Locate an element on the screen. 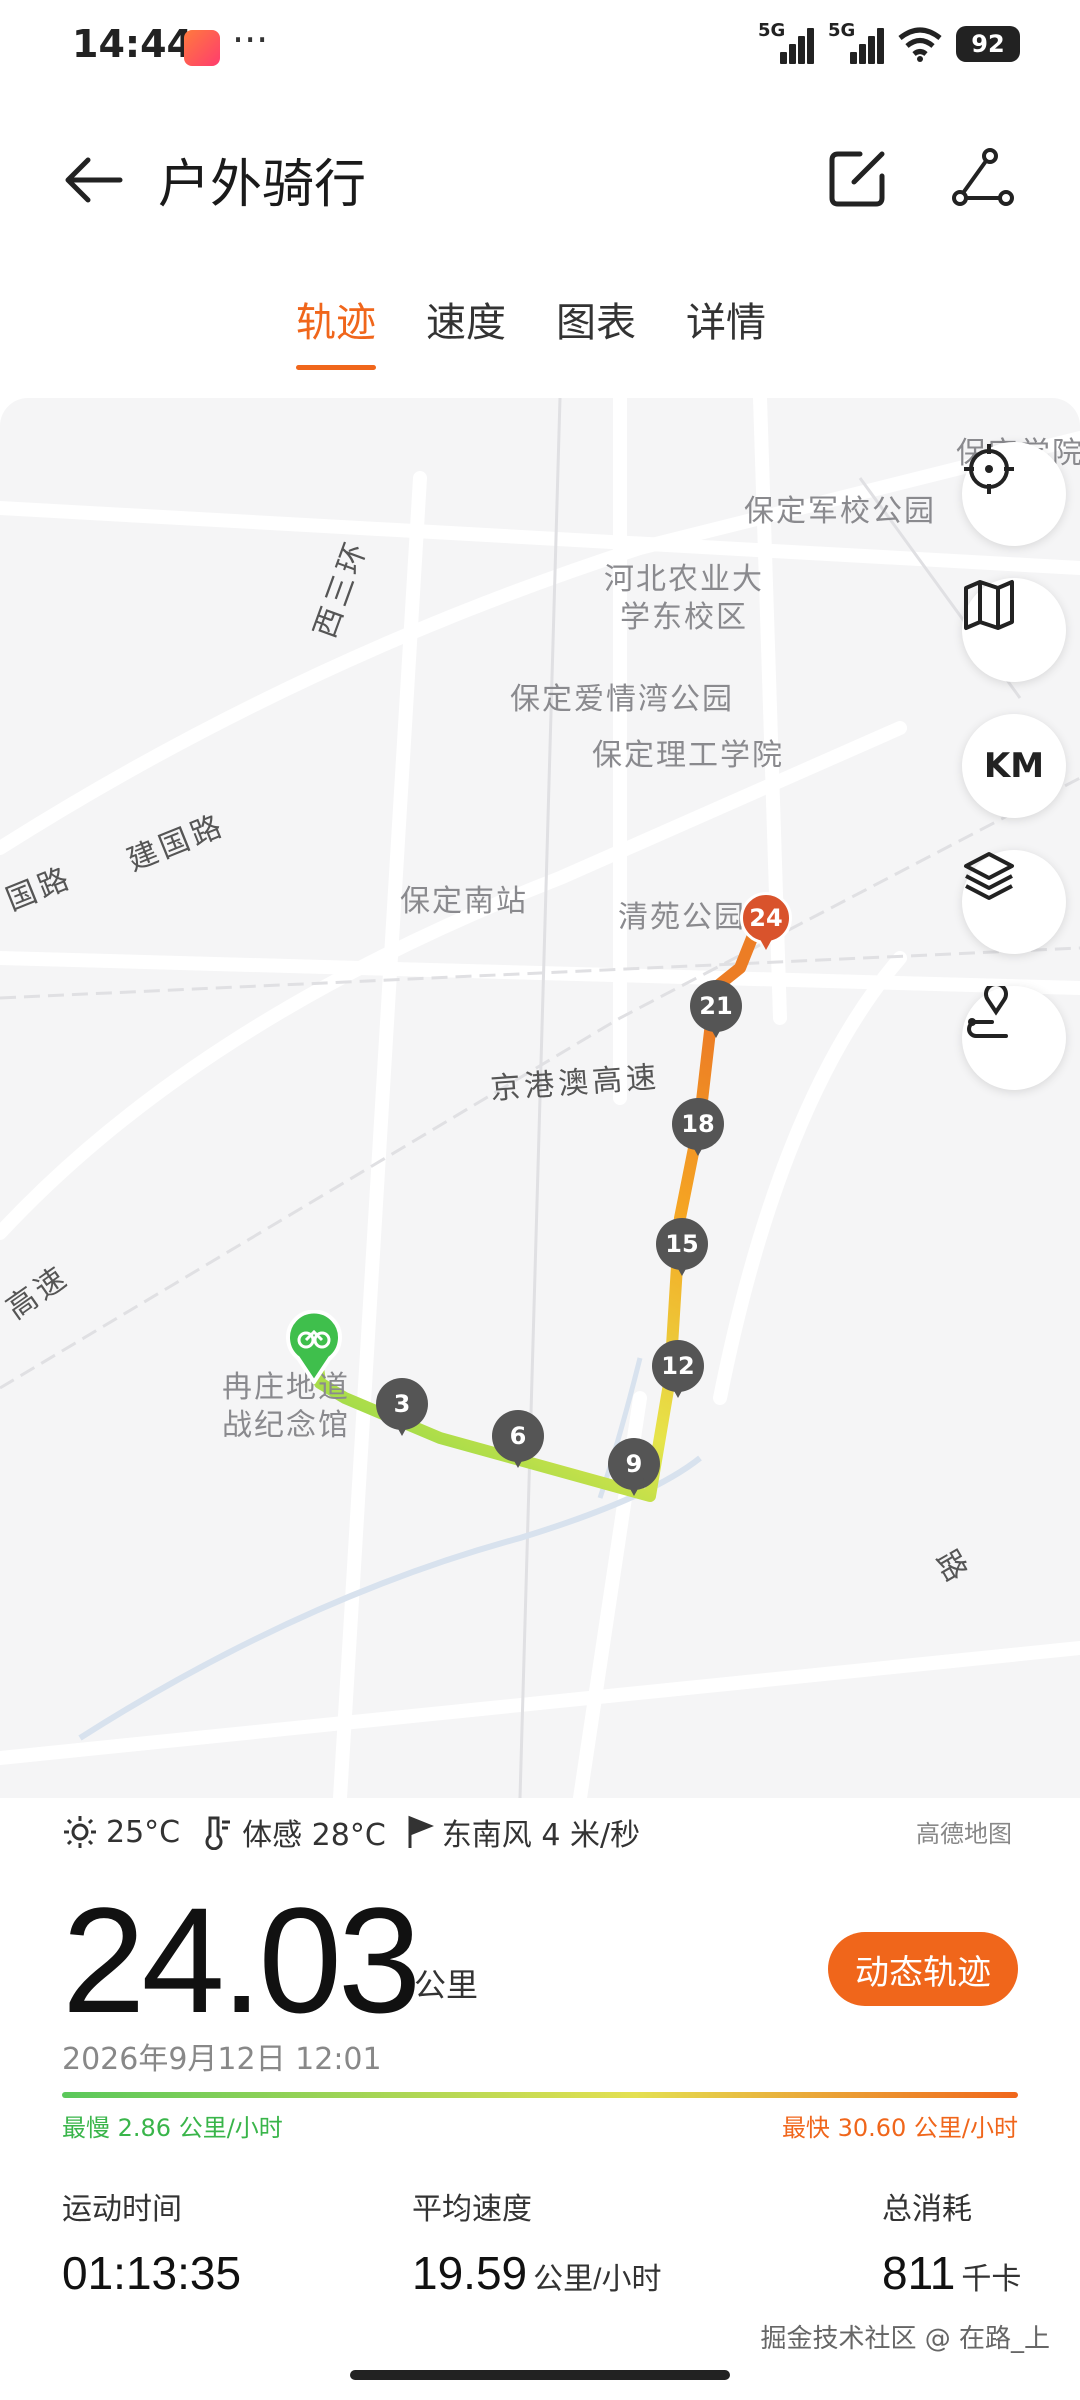 This screenshot has width=1080, height=2400. tab-track: 轨迹 is located at coordinates (336, 330).